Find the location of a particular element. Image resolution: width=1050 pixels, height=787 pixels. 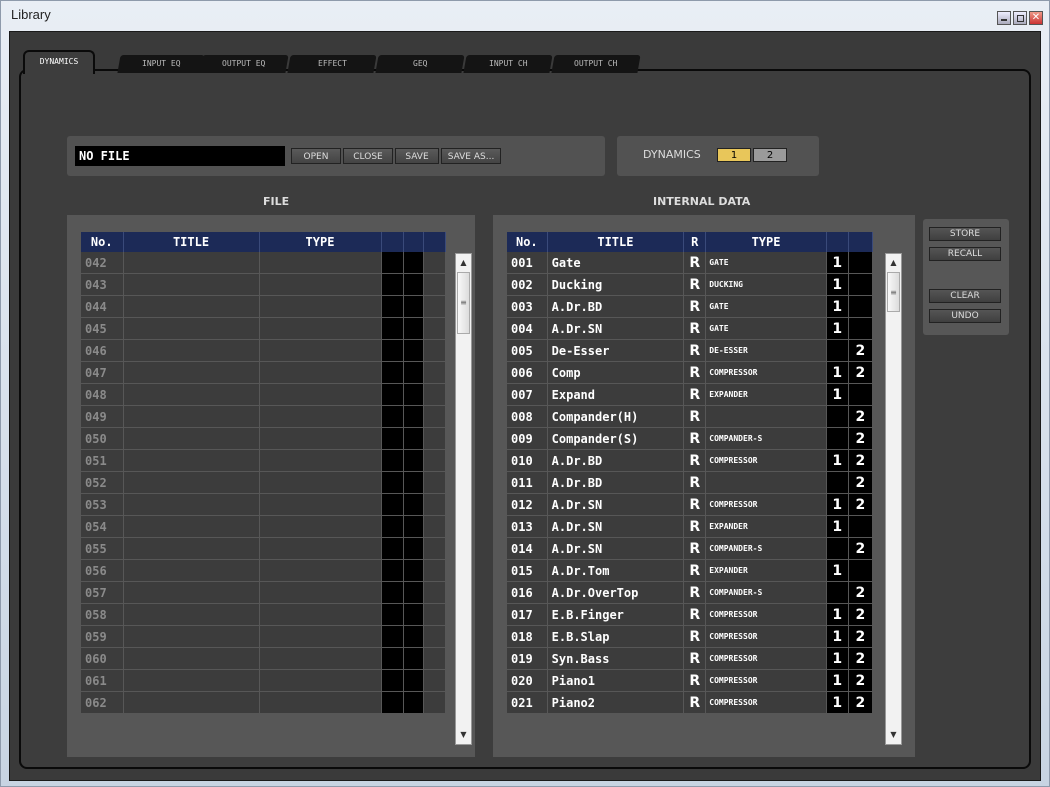

tab-input-ch: INPUT CH is located at coordinates (508, 64).